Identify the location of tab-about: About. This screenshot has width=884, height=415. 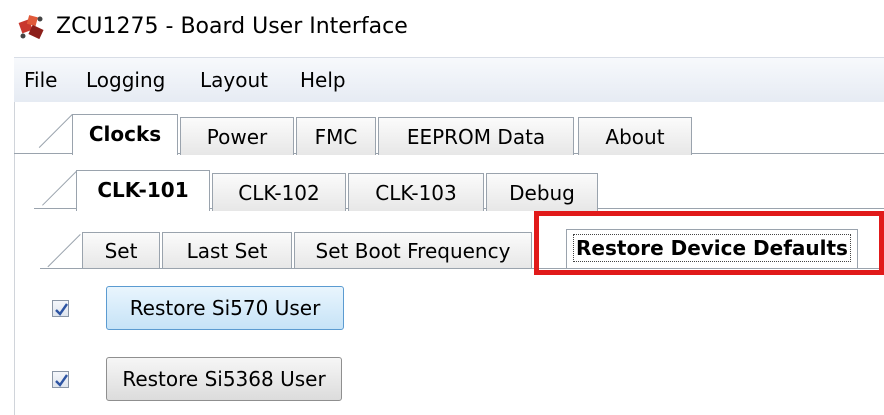
(635, 136).